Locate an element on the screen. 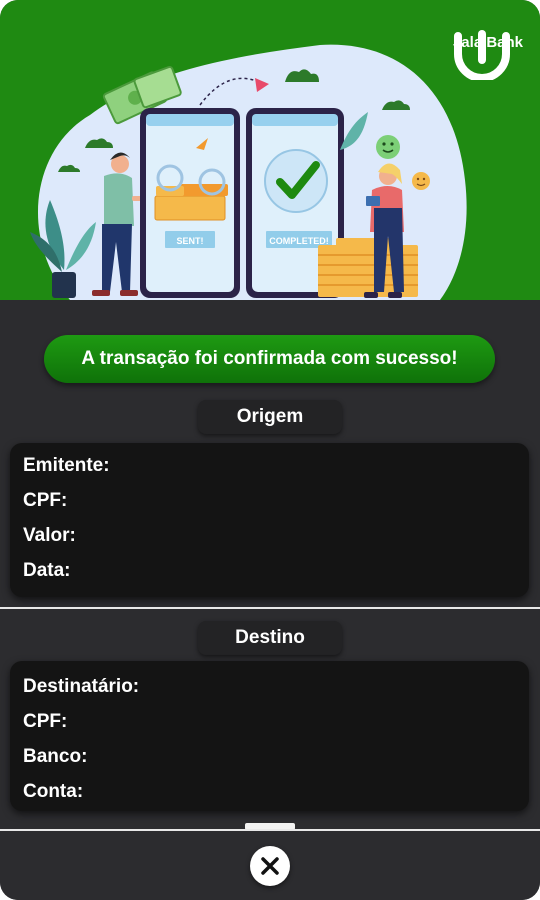 This screenshot has width=540, height=900. origin-section-title: Origem is located at coordinates (270, 417).